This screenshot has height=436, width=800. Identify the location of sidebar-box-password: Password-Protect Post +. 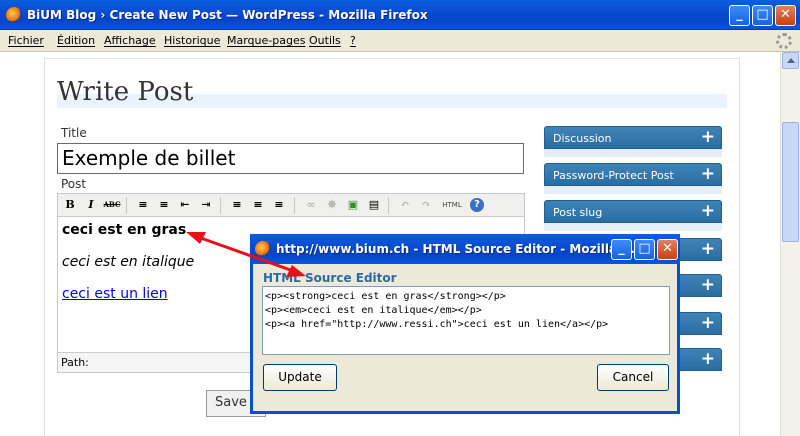
(633, 174).